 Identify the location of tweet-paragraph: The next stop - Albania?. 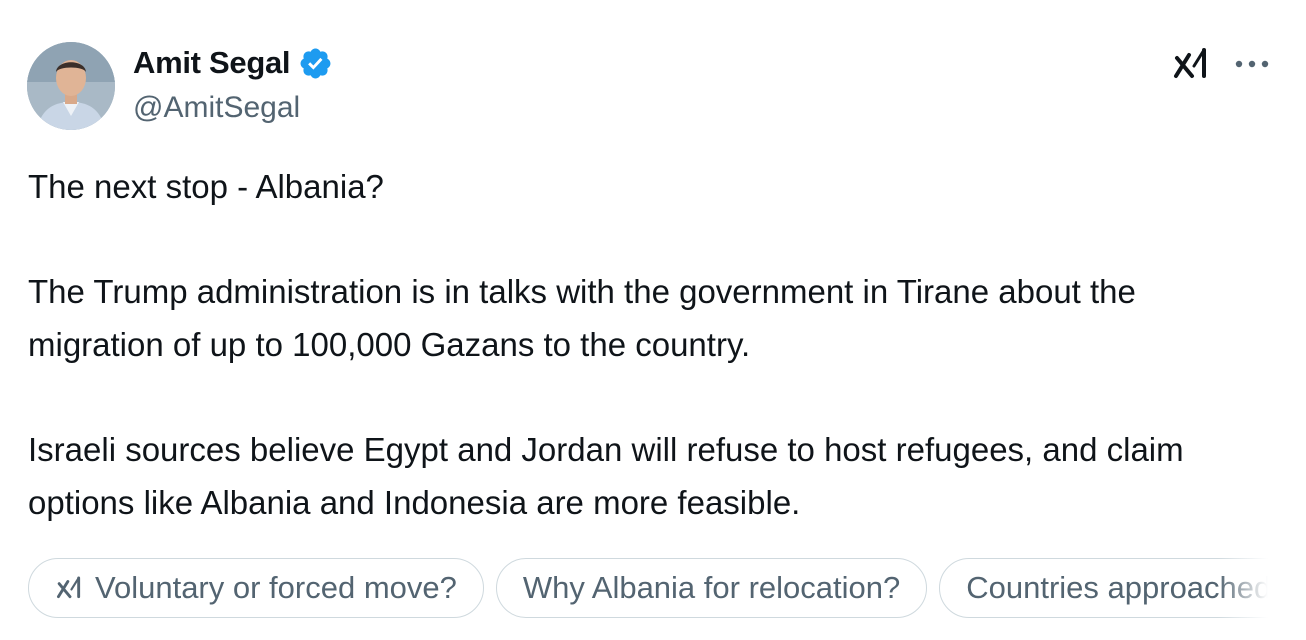
(206, 186).